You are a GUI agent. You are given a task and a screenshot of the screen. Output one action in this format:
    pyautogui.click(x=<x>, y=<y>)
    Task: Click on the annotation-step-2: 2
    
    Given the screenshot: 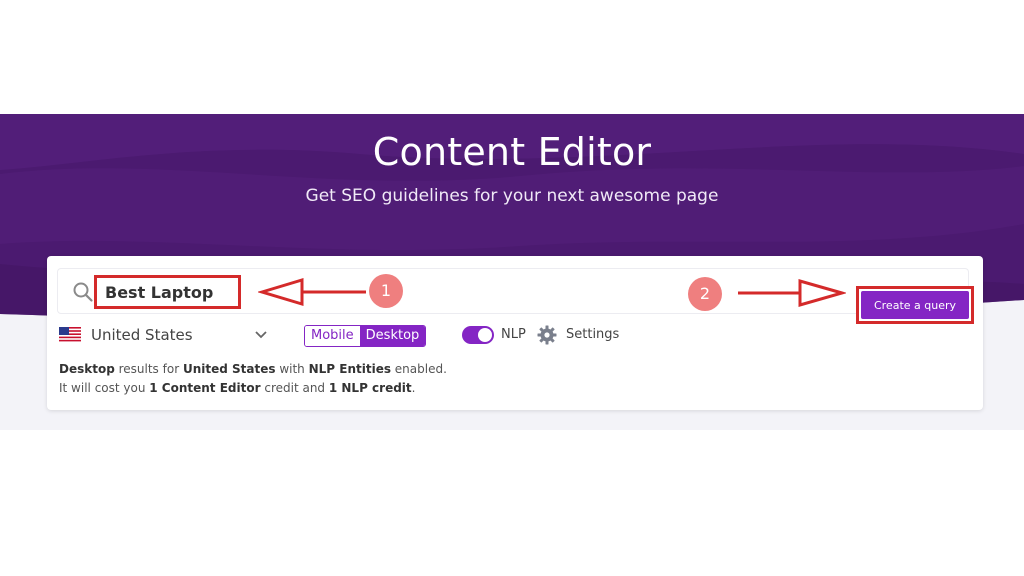 What is the action you would take?
    pyautogui.click(x=705, y=294)
    